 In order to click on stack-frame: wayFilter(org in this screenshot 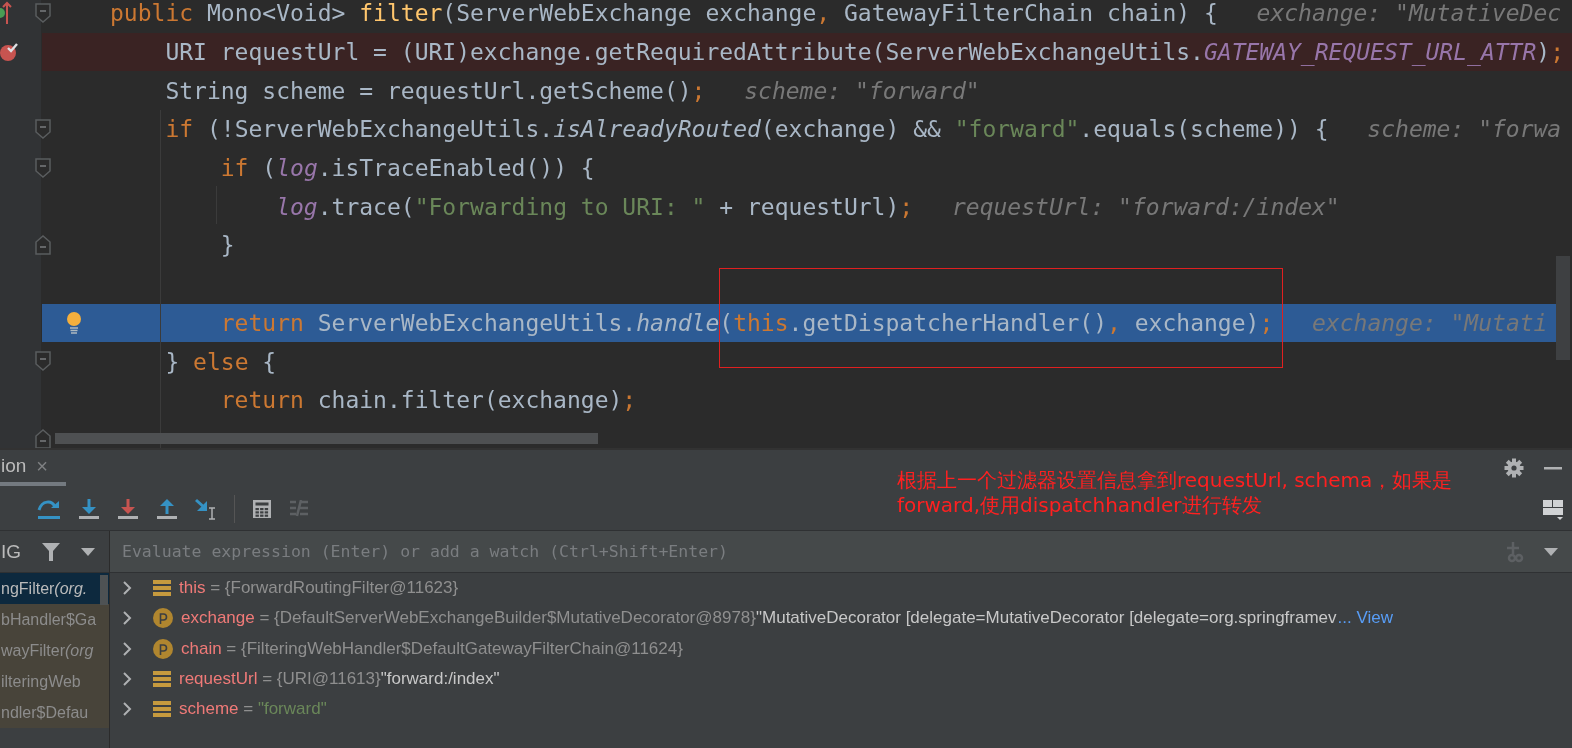, I will do `click(54, 650)`.